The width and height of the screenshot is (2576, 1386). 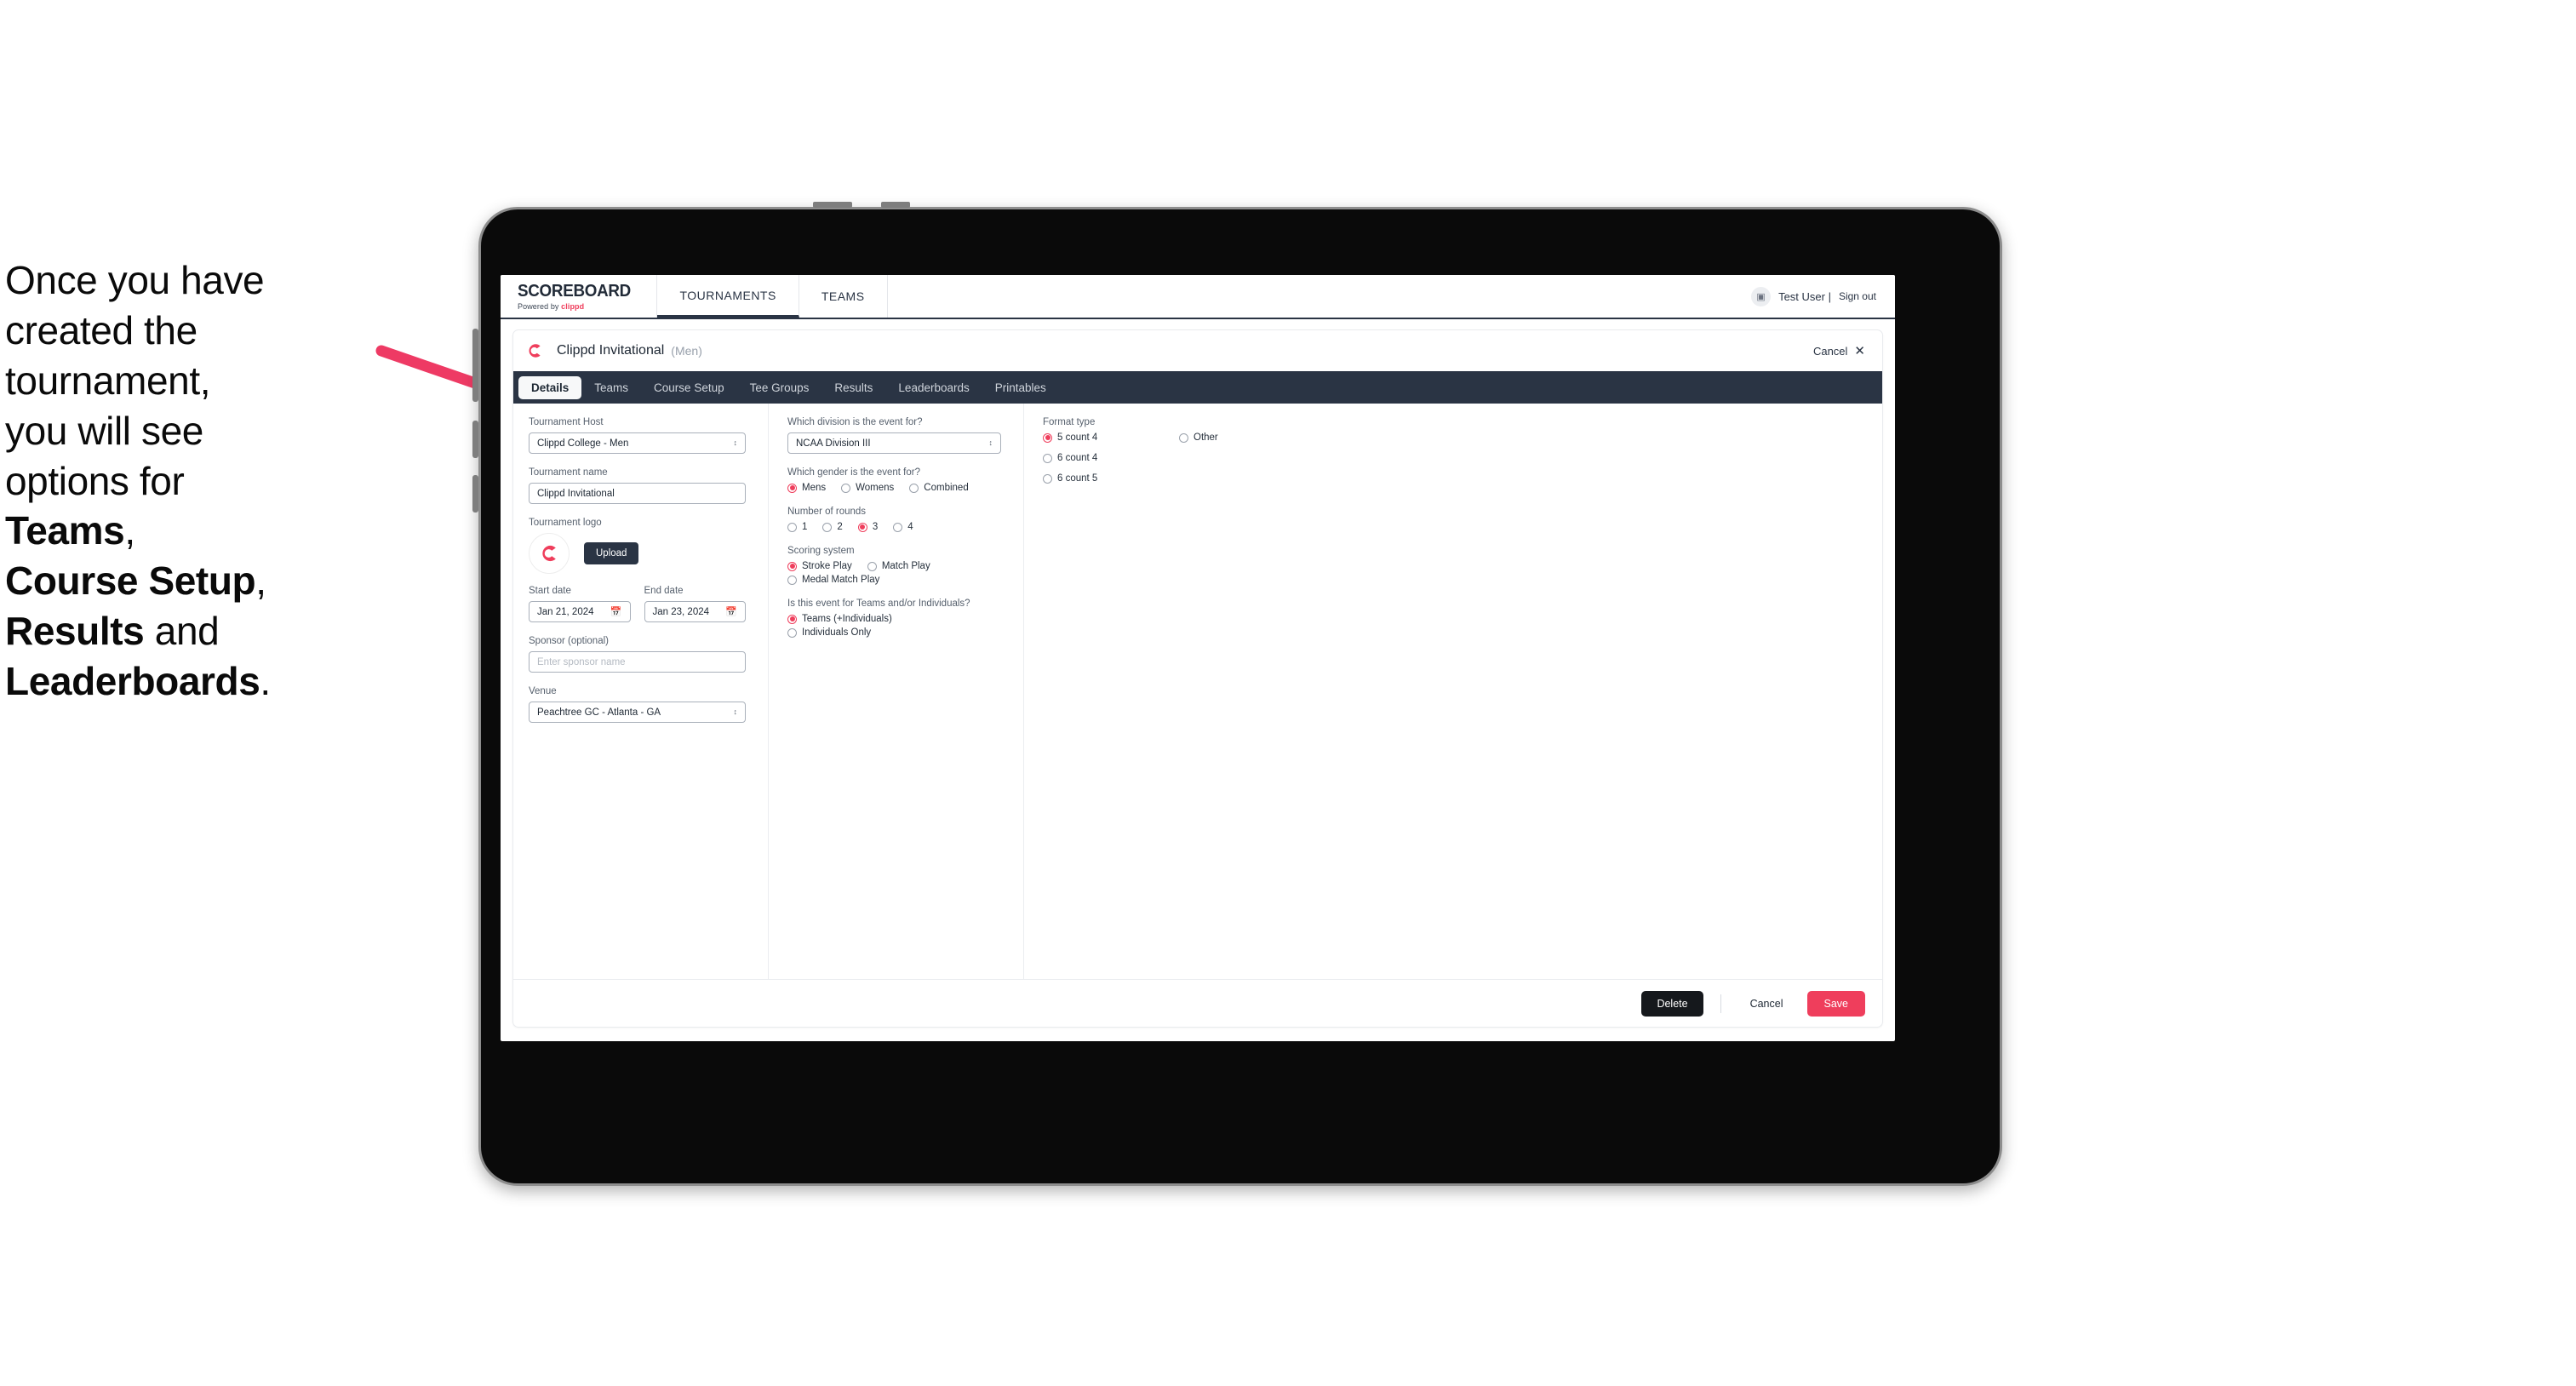 I want to click on user-avatar-icon: ▣, so click(x=1762, y=296).